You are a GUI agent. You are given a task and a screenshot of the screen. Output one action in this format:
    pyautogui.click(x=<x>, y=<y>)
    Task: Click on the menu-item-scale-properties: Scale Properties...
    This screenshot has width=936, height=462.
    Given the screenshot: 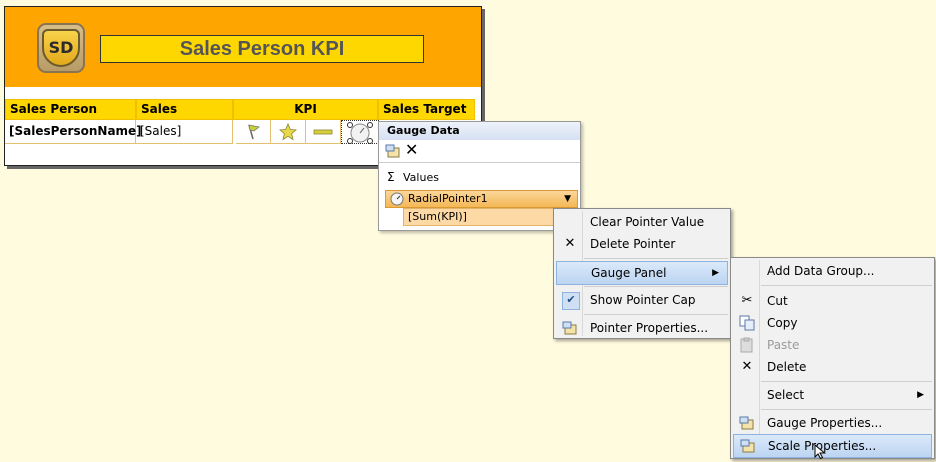 What is the action you would take?
    pyautogui.click(x=832, y=446)
    